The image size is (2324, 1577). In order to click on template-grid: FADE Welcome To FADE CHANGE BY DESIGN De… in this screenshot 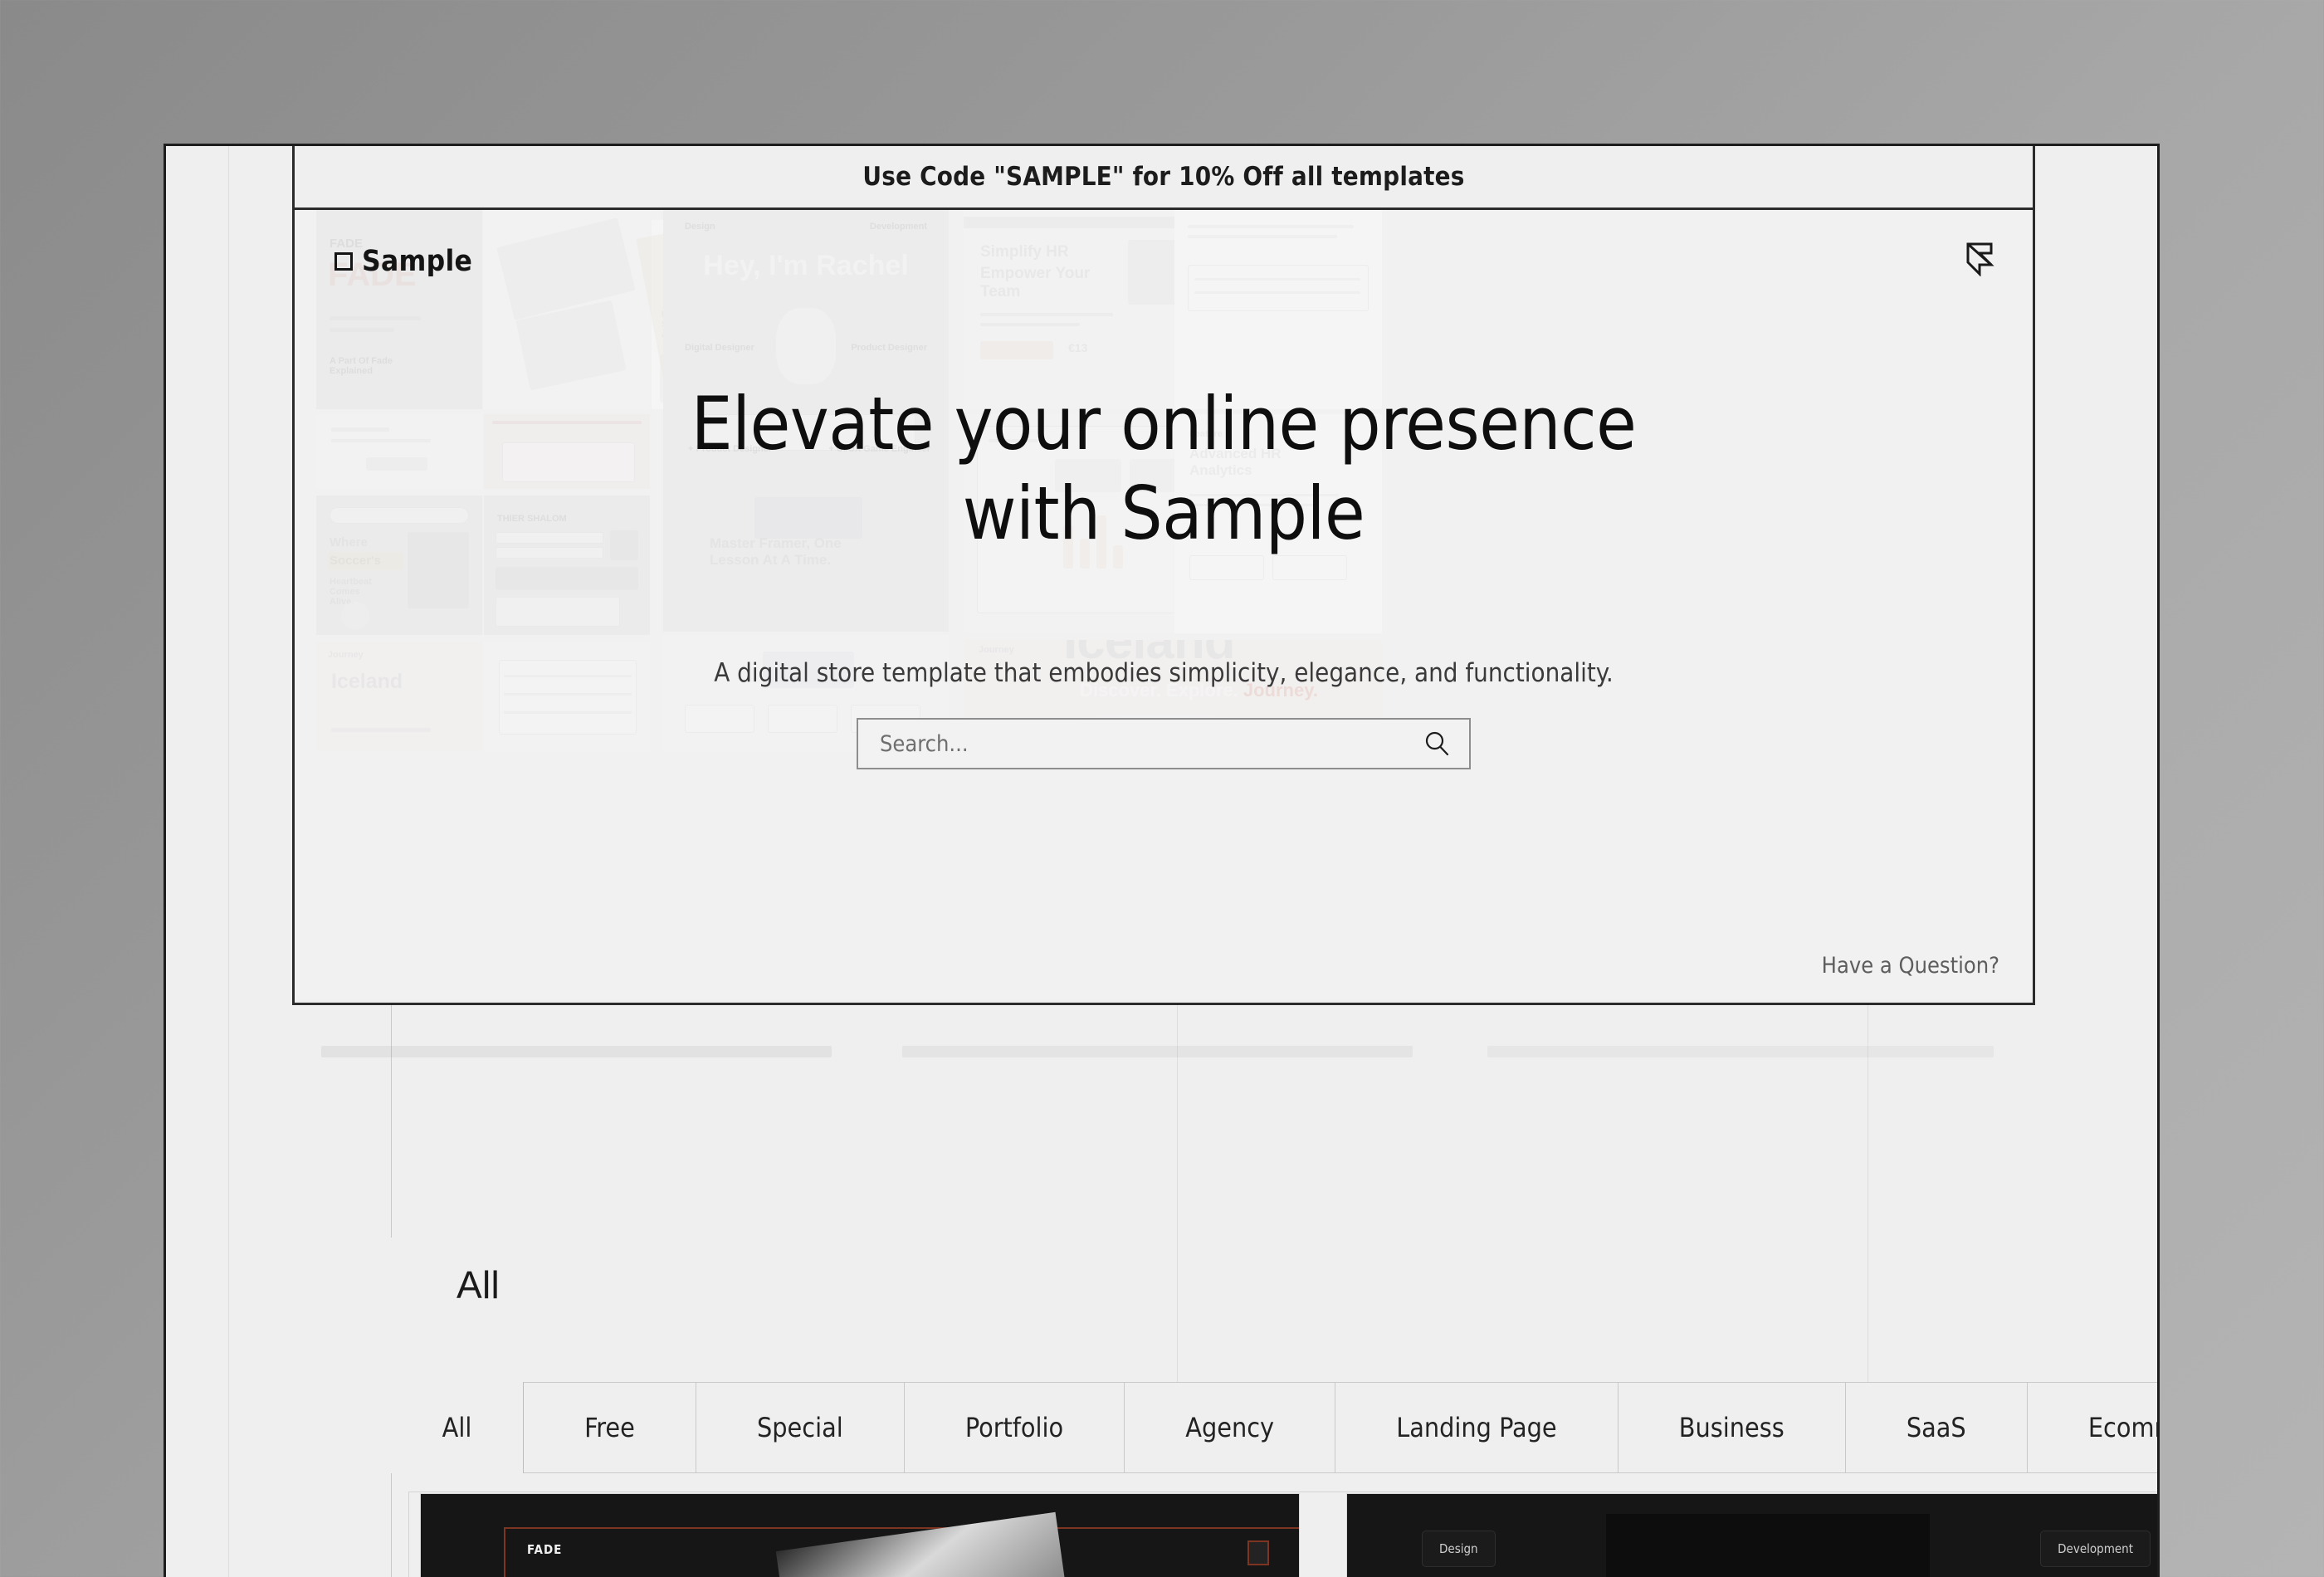, I will do `click(1274, 1525)`.